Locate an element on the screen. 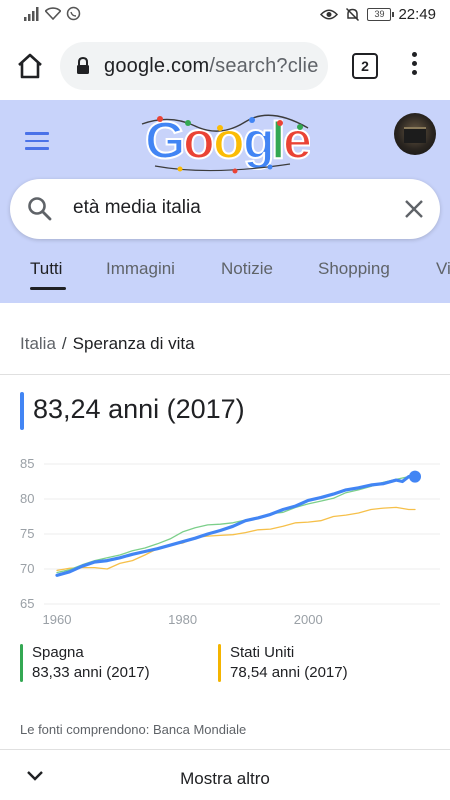  sources-text: Le fonti comprendono: Banca Mondiale is located at coordinates (133, 729).